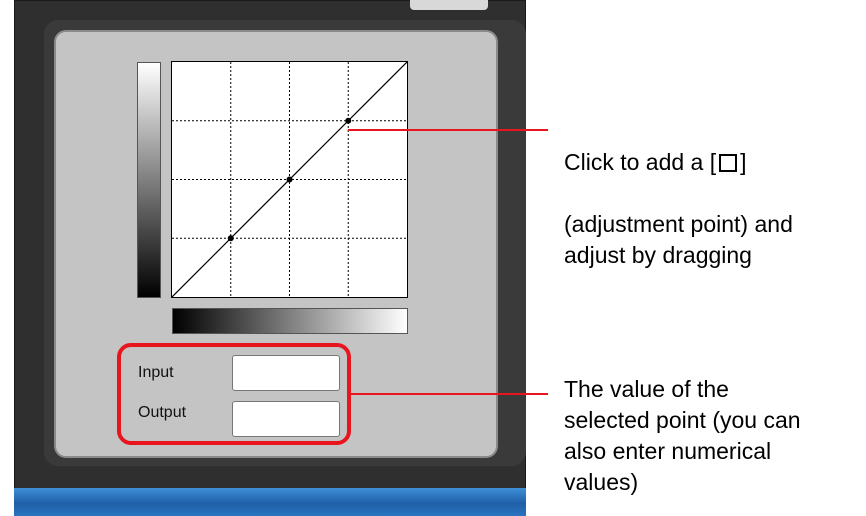 The width and height of the screenshot is (866, 516). What do you see at coordinates (234, 394) in the screenshot?
I see `value-highlight-box` at bounding box center [234, 394].